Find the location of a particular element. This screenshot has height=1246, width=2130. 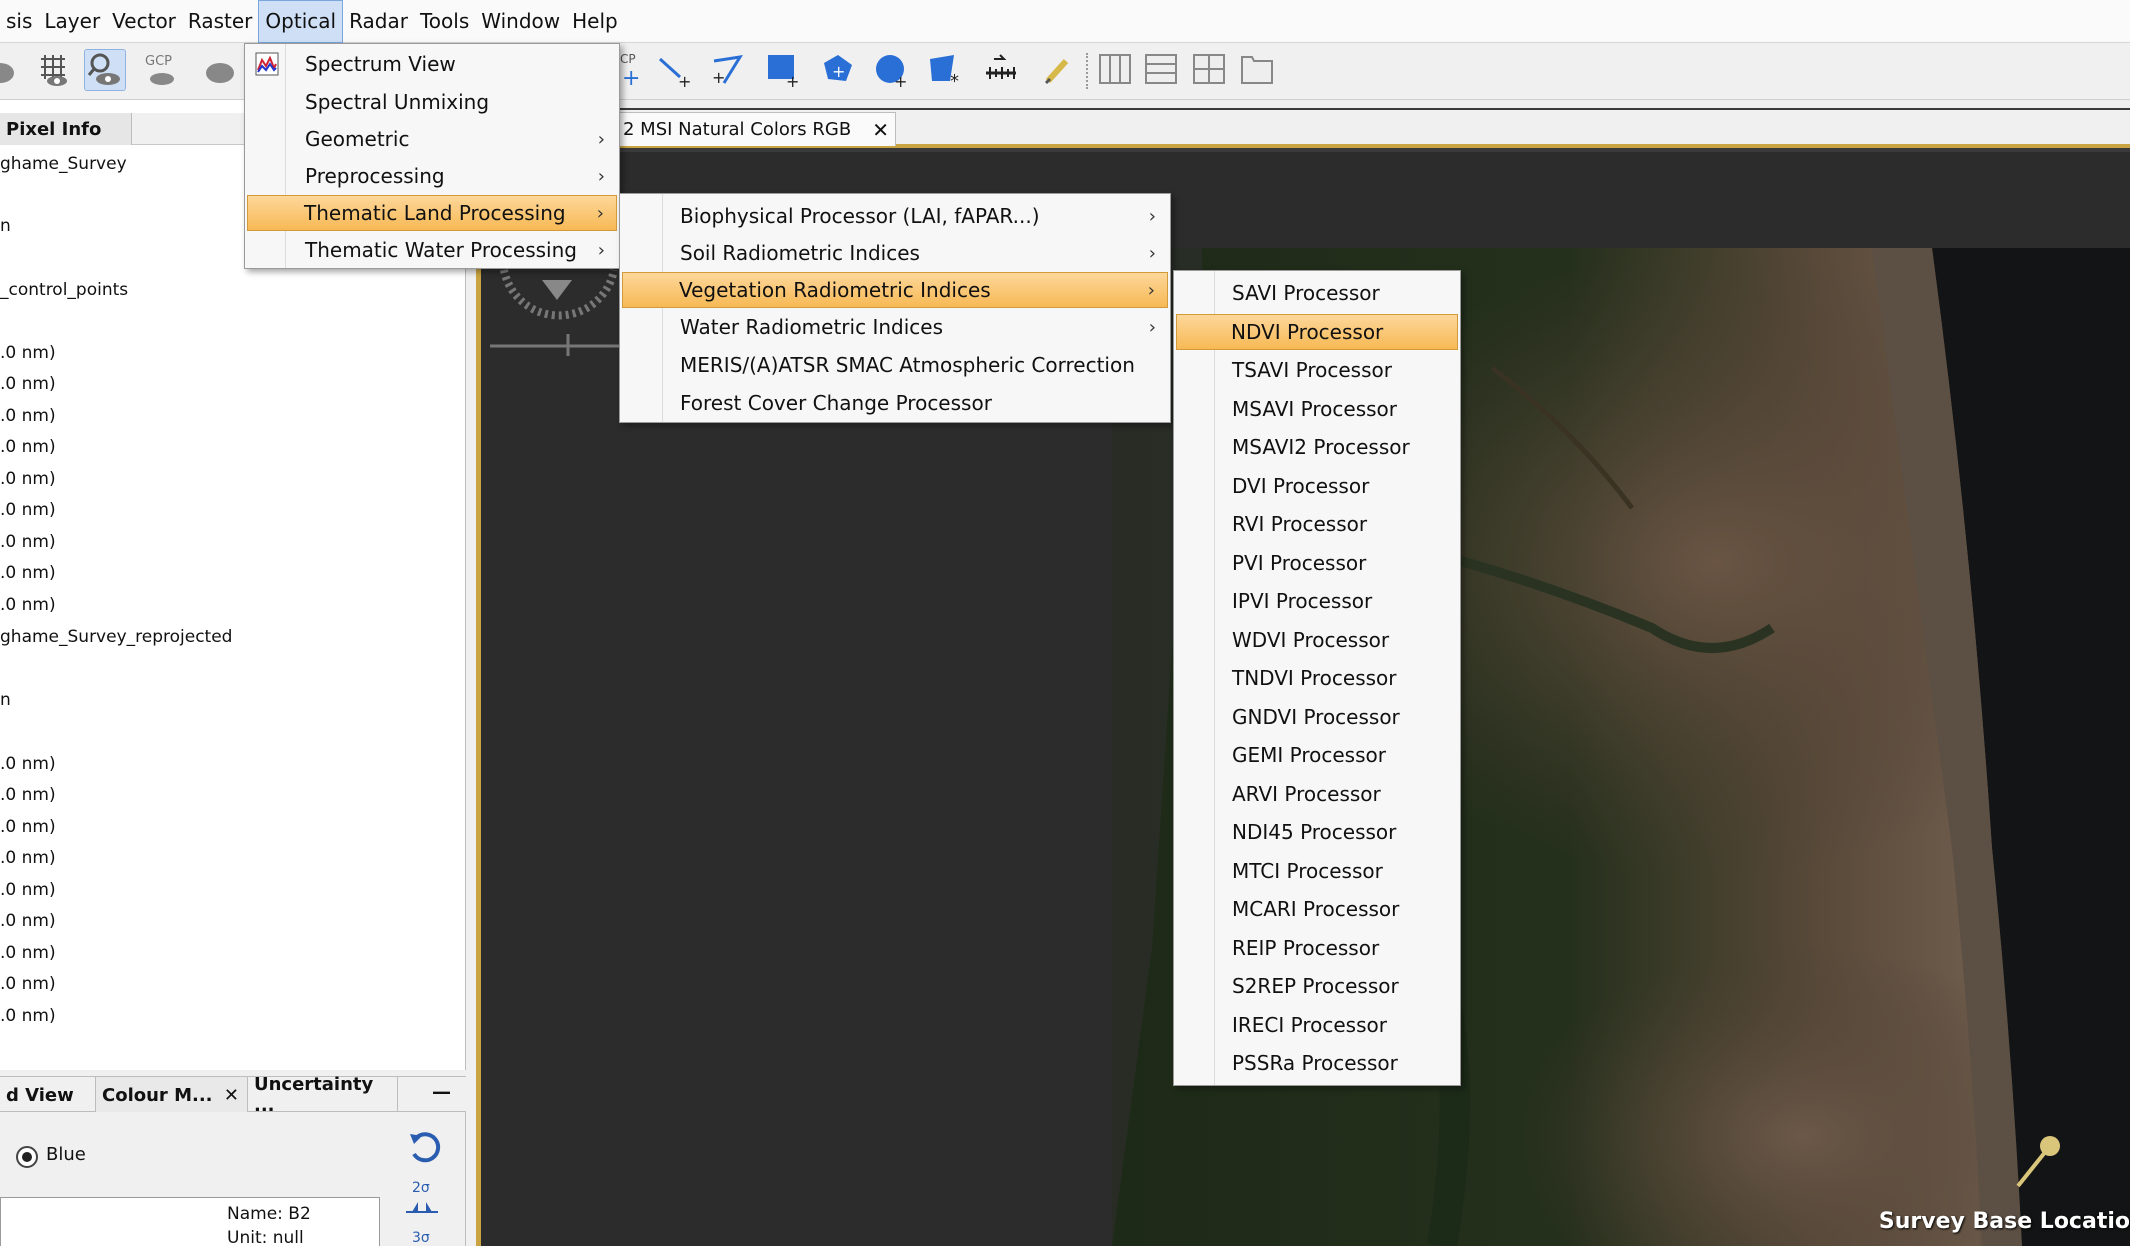

menu-layer: Layer is located at coordinates (72, 21).